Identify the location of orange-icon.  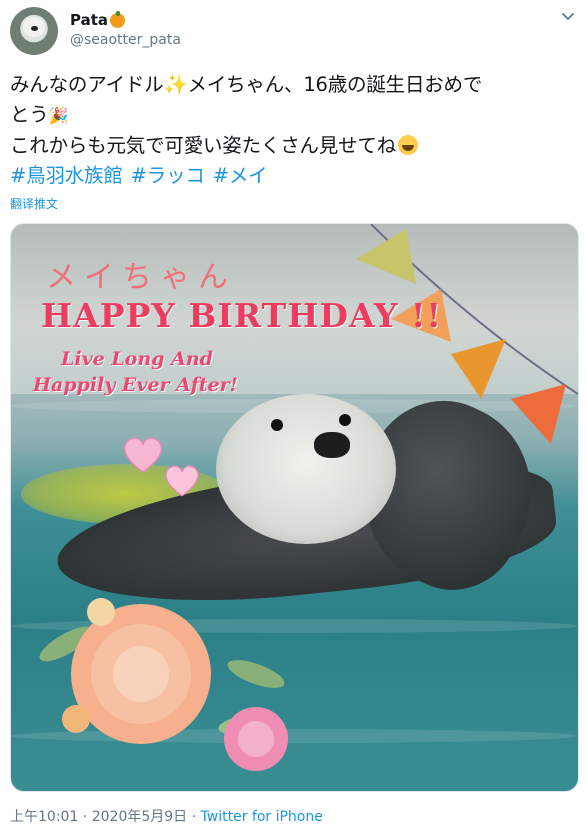
(118, 19).